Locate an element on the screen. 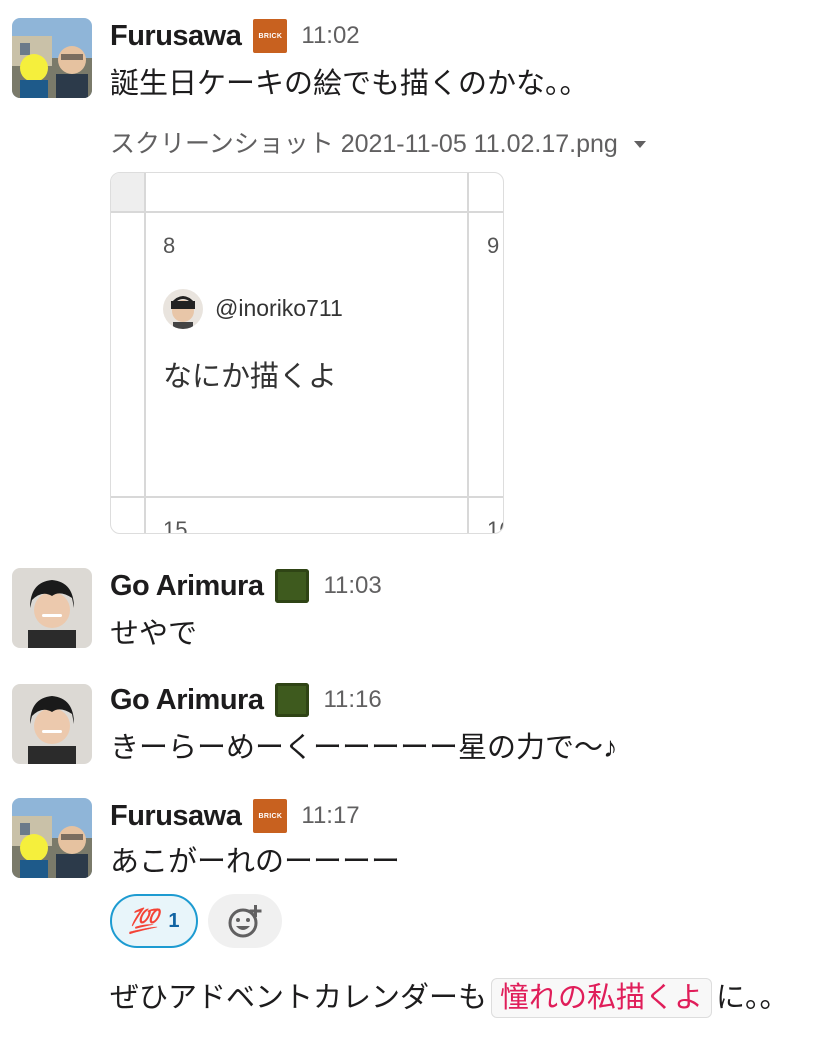  message-header: Furusawa BRICK 11:02 is located at coordinates (235, 36).